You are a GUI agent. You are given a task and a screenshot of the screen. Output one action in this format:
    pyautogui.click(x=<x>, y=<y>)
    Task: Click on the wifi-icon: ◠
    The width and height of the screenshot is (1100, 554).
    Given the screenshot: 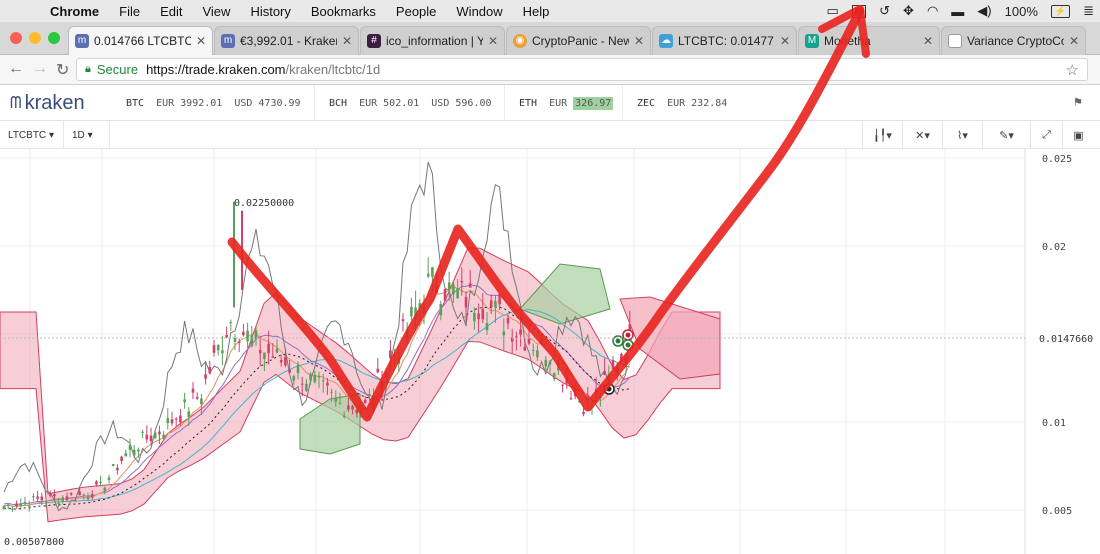 What is the action you would take?
    pyautogui.click(x=932, y=11)
    